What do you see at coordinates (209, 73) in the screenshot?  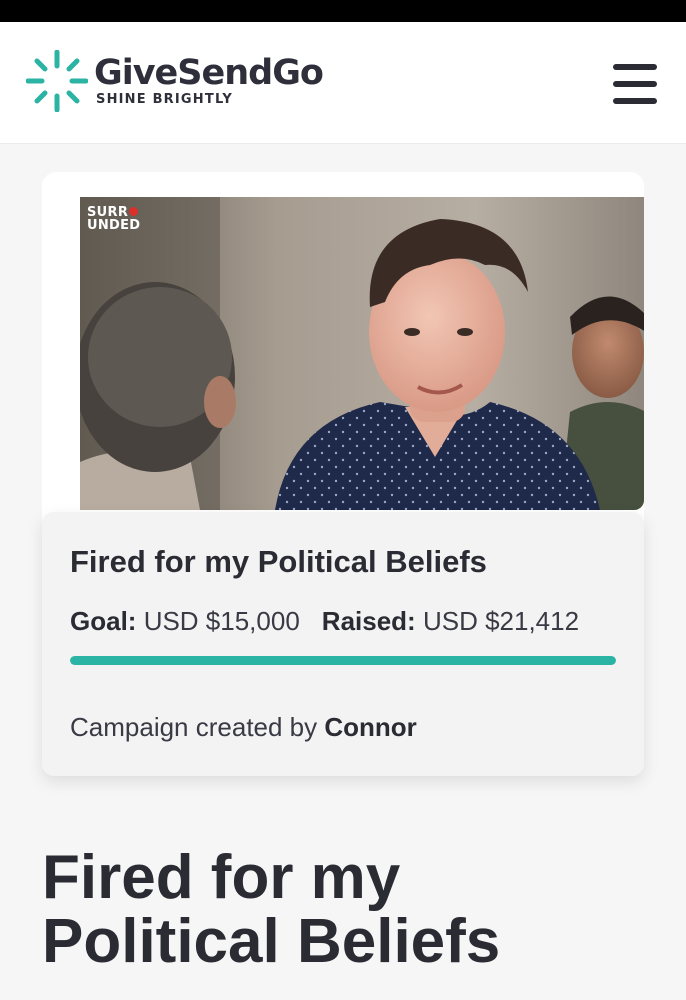 I see `brand-name: GiveSendGo` at bounding box center [209, 73].